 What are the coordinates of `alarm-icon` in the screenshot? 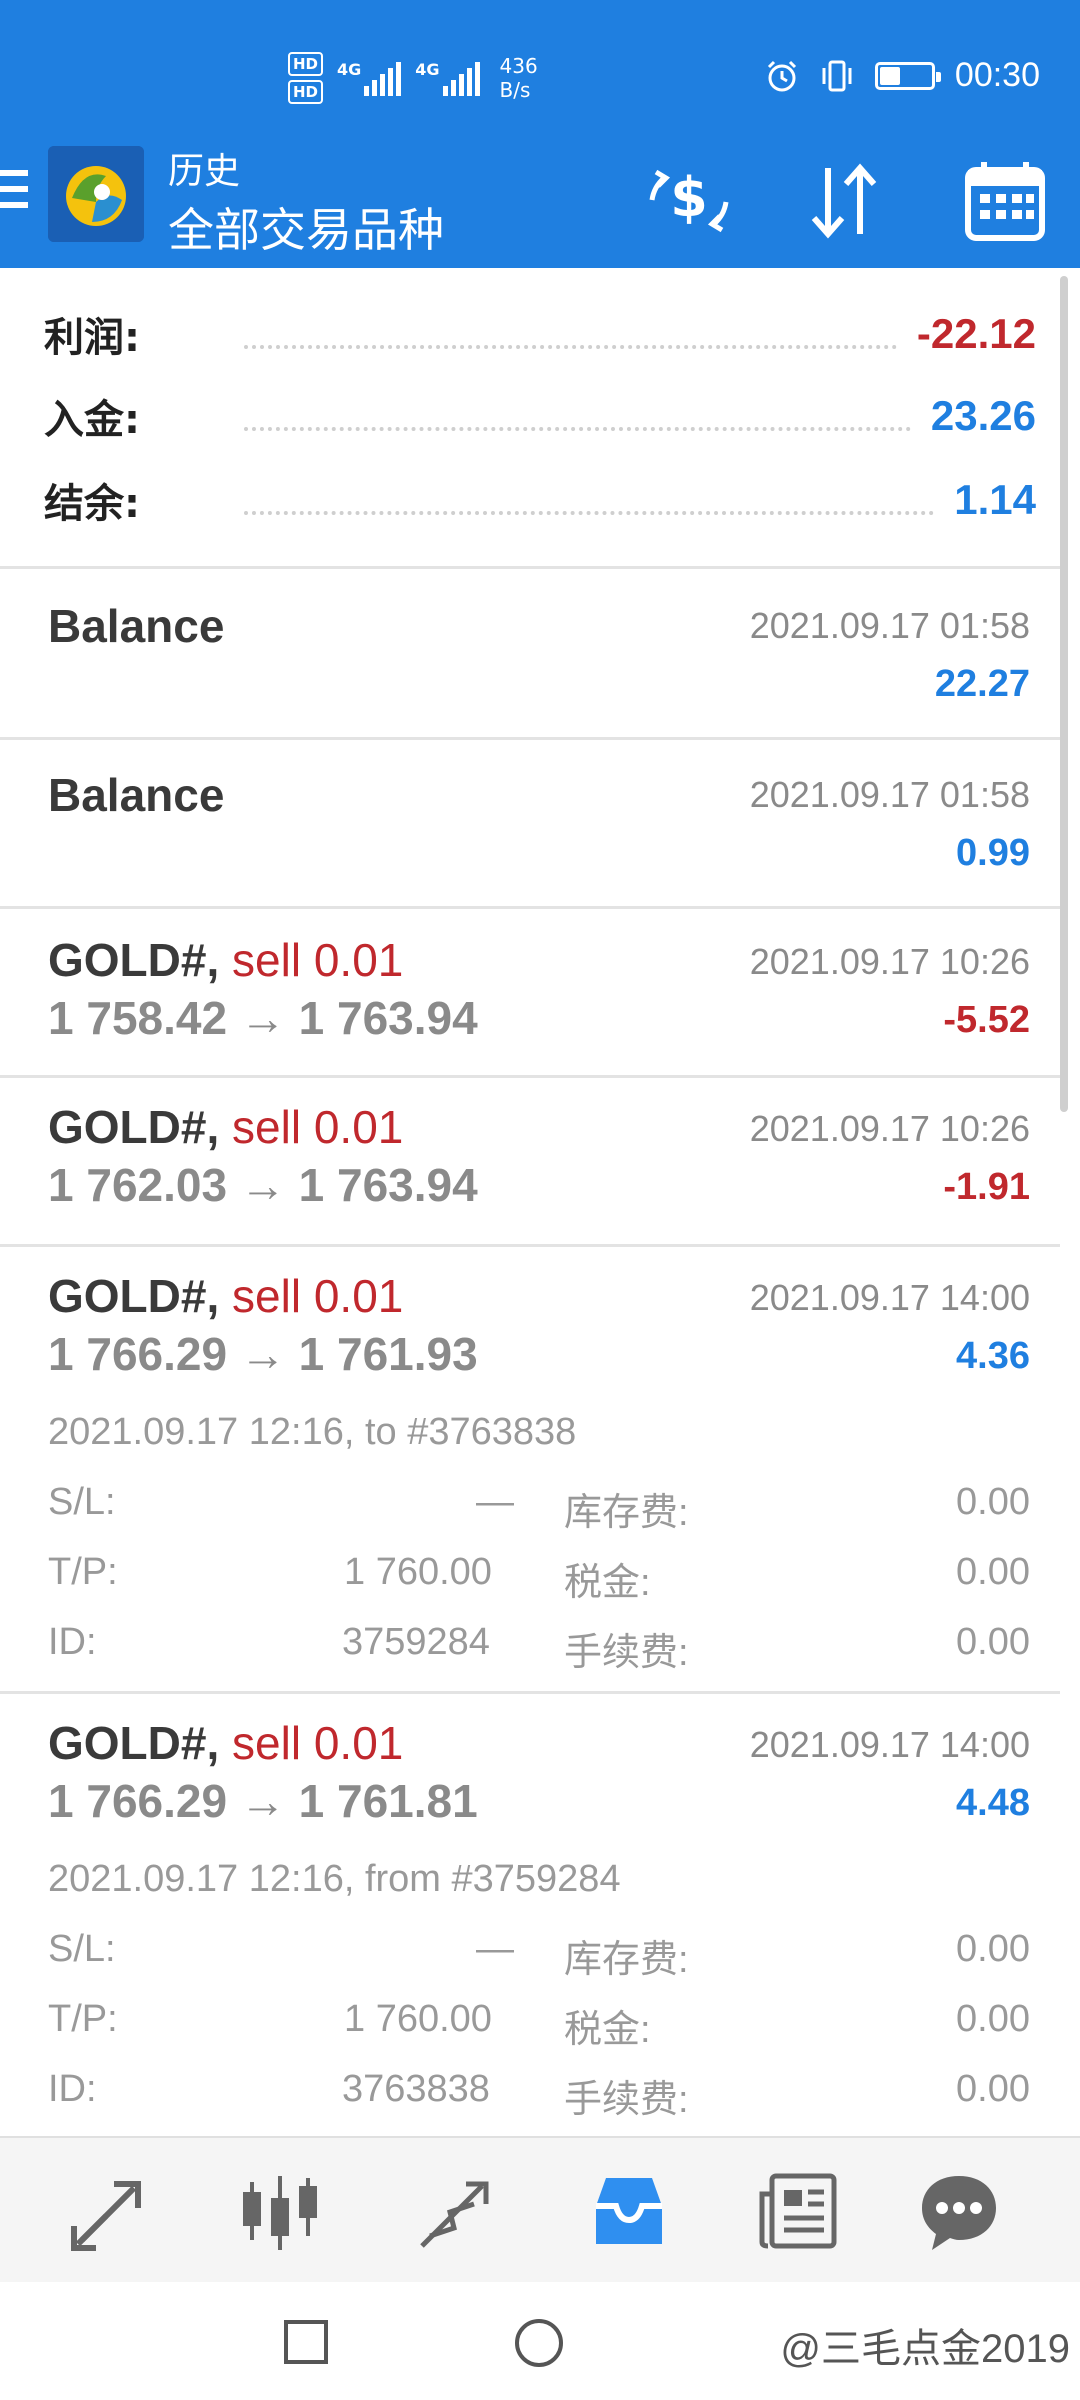 It's located at (781, 75).